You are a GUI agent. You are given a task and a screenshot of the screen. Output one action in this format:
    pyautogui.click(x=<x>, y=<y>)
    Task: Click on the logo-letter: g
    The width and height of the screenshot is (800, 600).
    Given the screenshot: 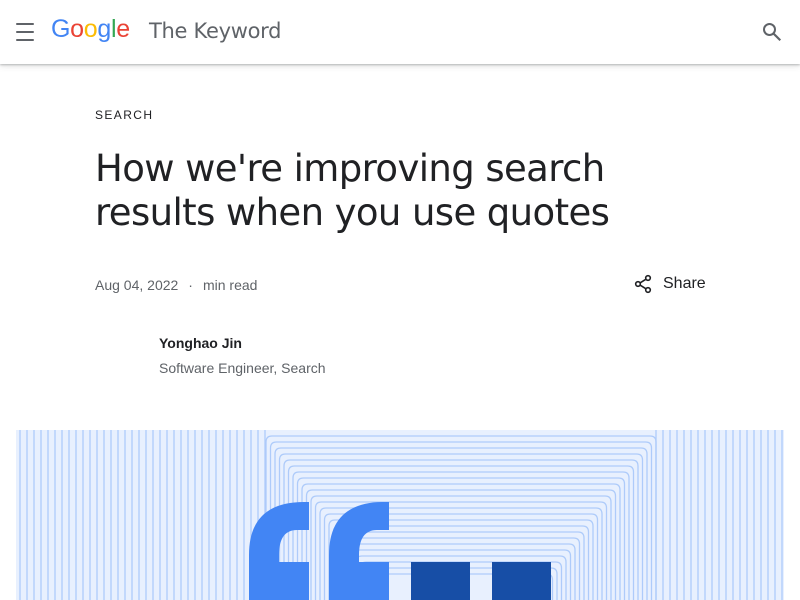 What is the action you would take?
    pyautogui.click(x=104, y=29)
    